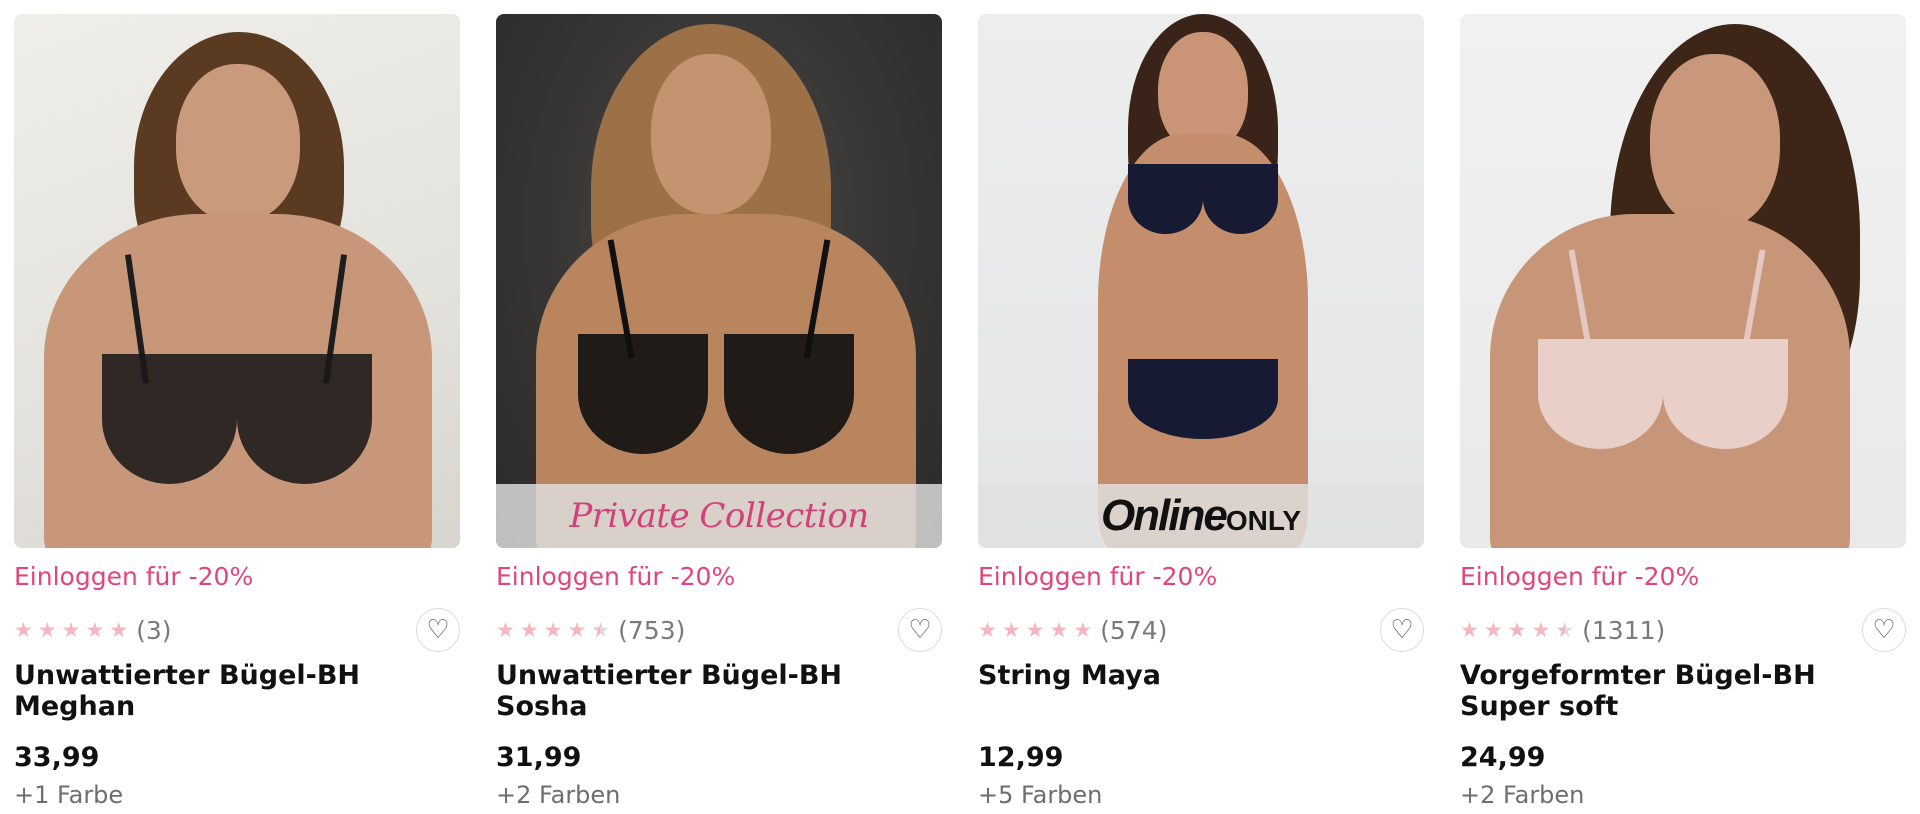 This screenshot has width=1920, height=814. Describe the element at coordinates (1503, 757) in the screenshot. I see `product-price: 24,99` at that location.